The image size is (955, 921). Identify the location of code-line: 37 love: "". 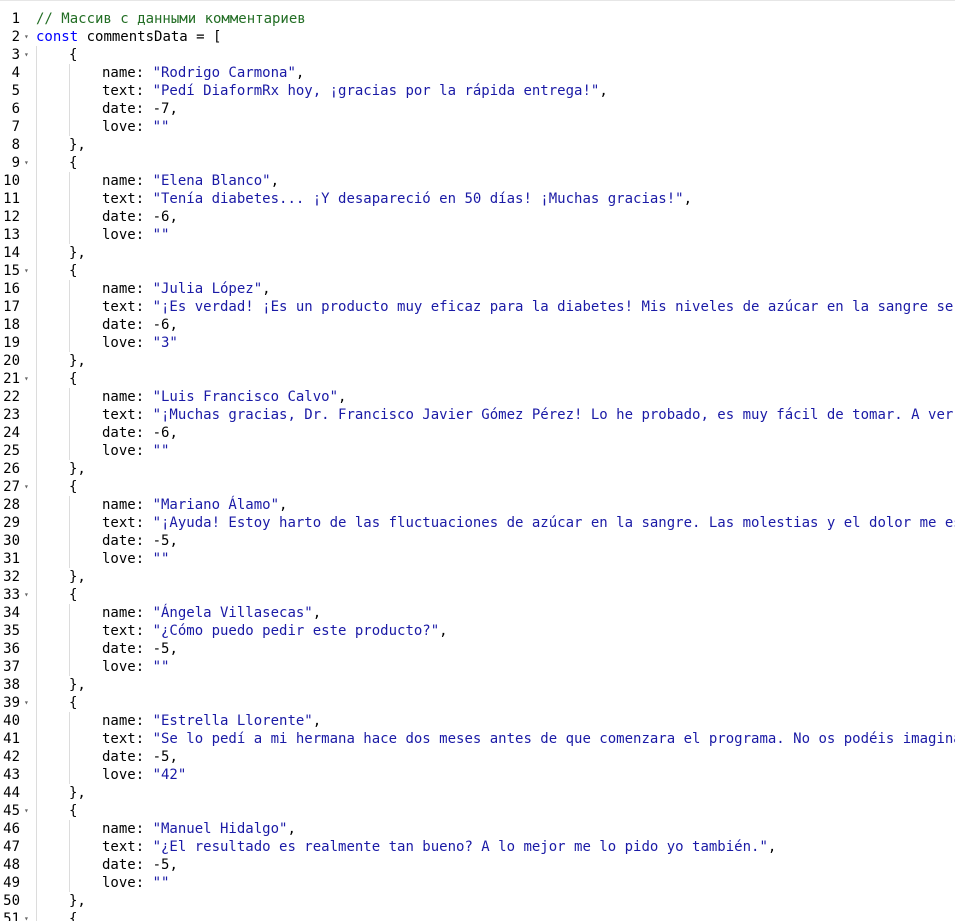
(477, 667).